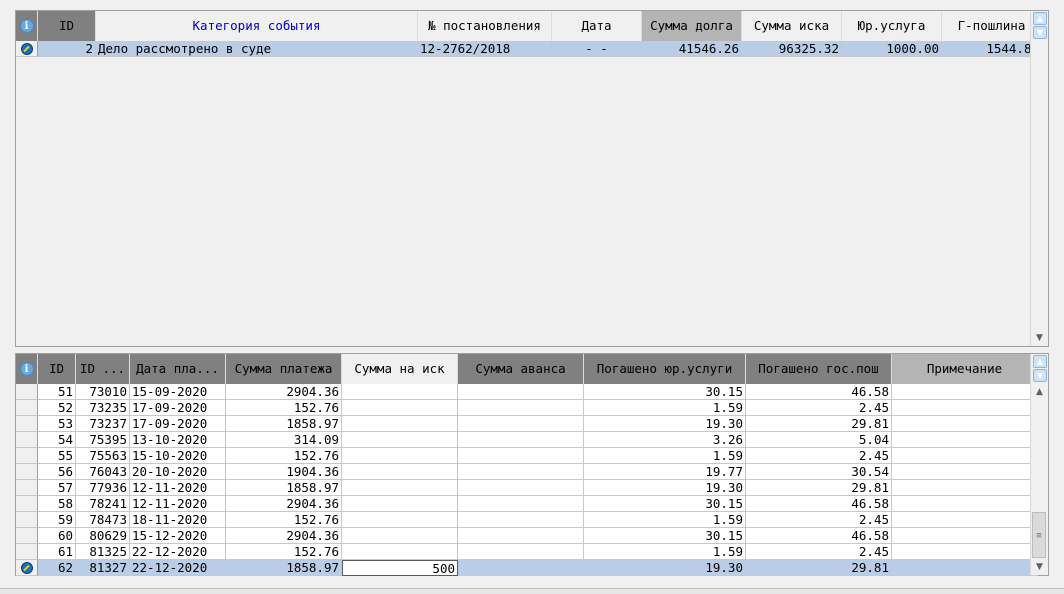 Image resolution: width=1064 pixels, height=594 pixels. Describe the element at coordinates (67, 49) in the screenshot. I see `cell-id: 2` at that location.